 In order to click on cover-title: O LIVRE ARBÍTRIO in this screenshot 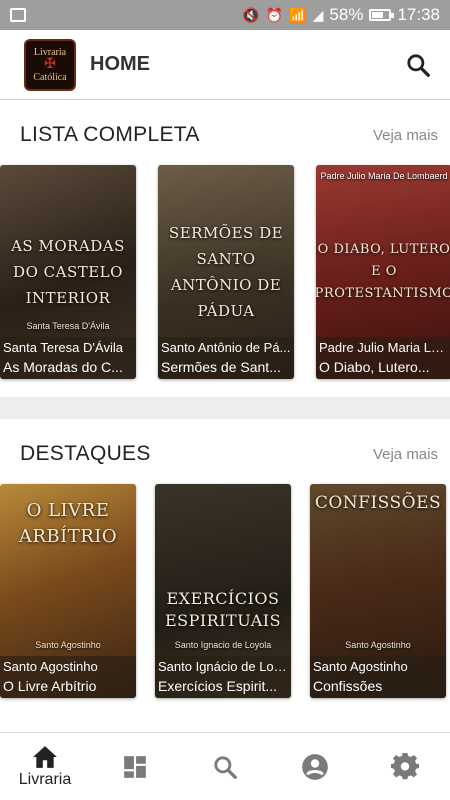, I will do `click(68, 523)`.